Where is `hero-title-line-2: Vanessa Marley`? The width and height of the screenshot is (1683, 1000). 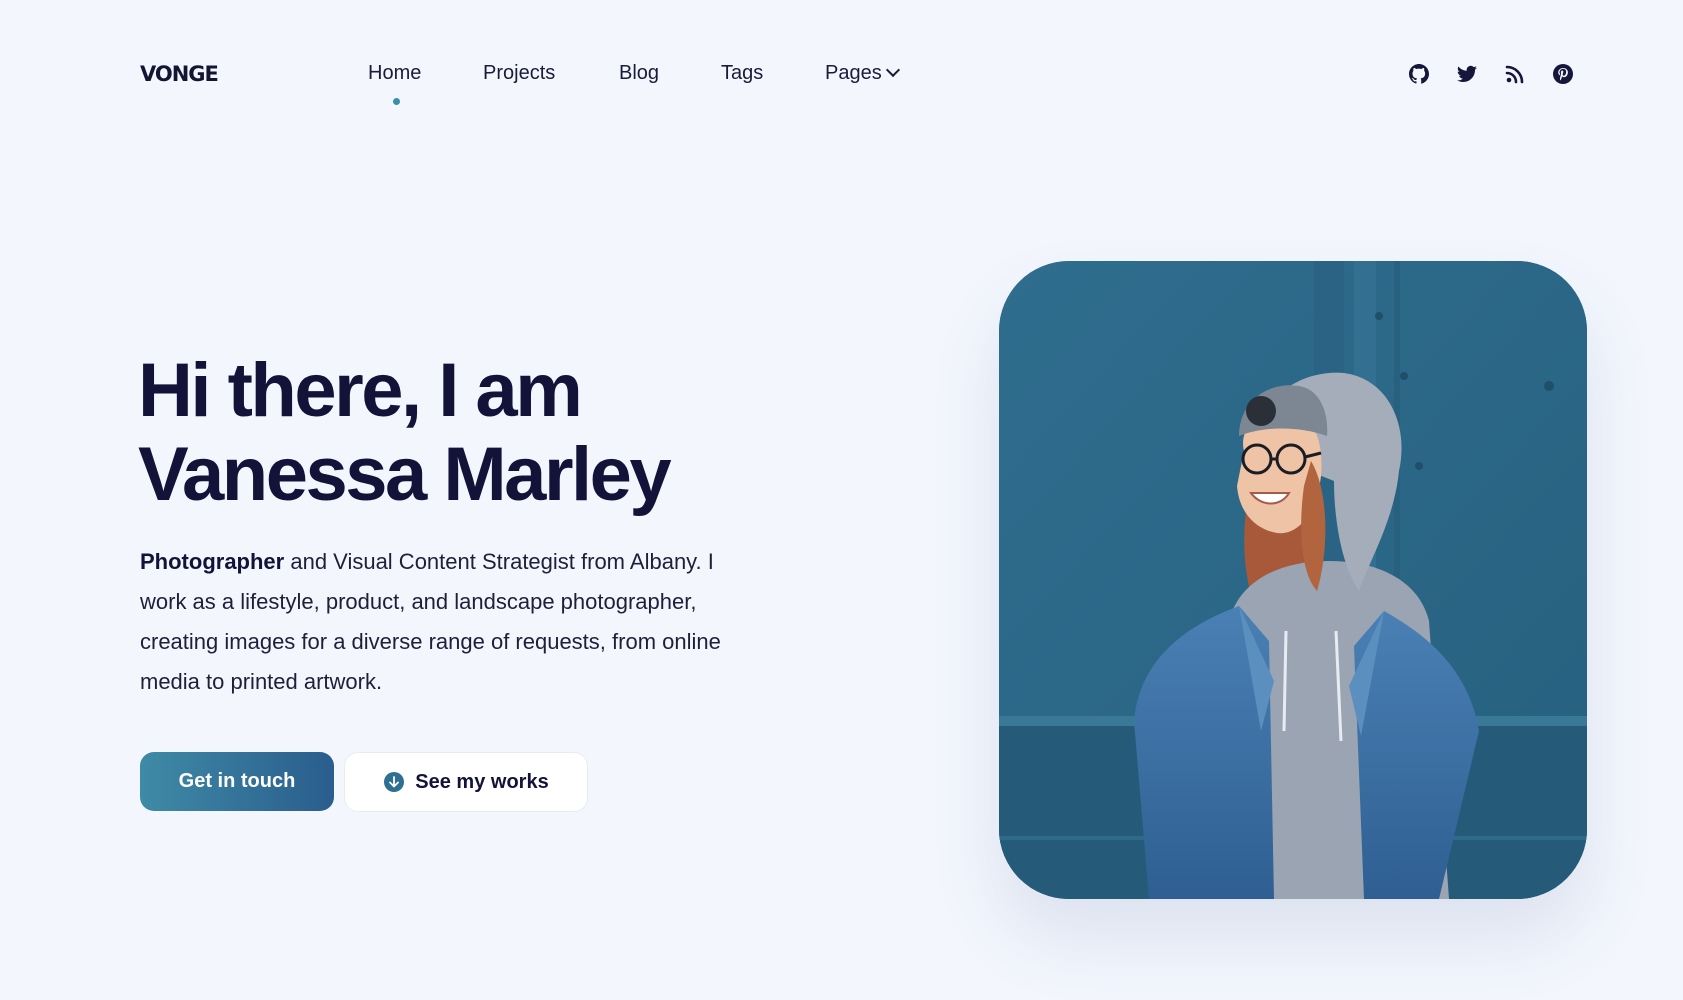 hero-title-line-2: Vanessa Marley is located at coordinates (405, 474).